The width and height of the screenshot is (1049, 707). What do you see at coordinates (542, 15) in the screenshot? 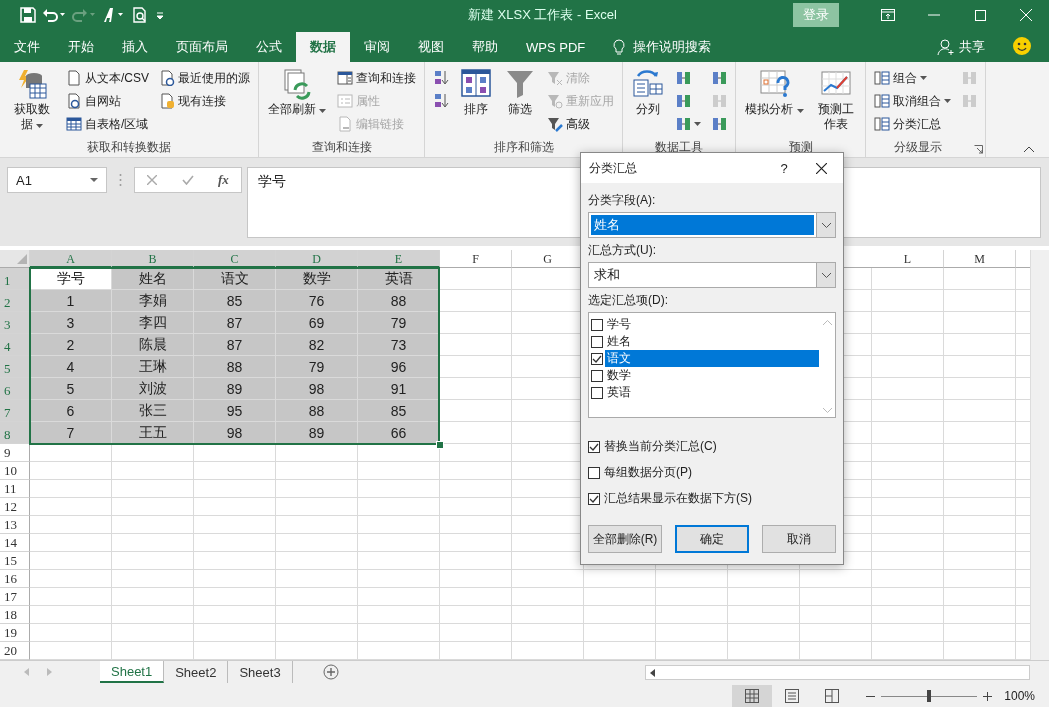
I see `window-title: 新建 XLSX 工作表 - Excel` at bounding box center [542, 15].